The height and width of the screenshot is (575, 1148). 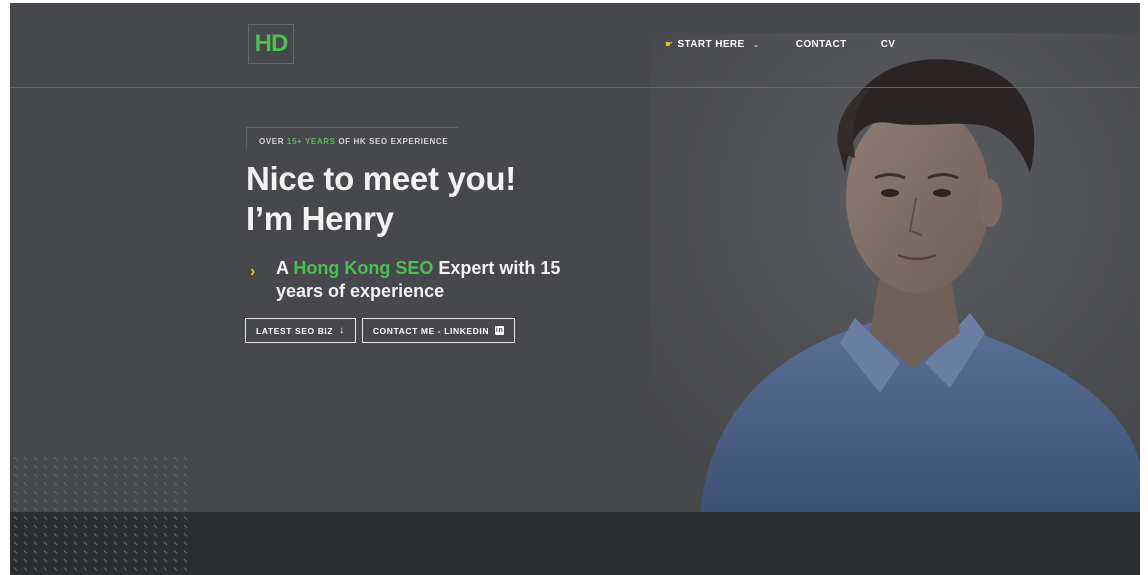 What do you see at coordinates (360, 291) in the screenshot?
I see `sub-line-2: years of experience` at bounding box center [360, 291].